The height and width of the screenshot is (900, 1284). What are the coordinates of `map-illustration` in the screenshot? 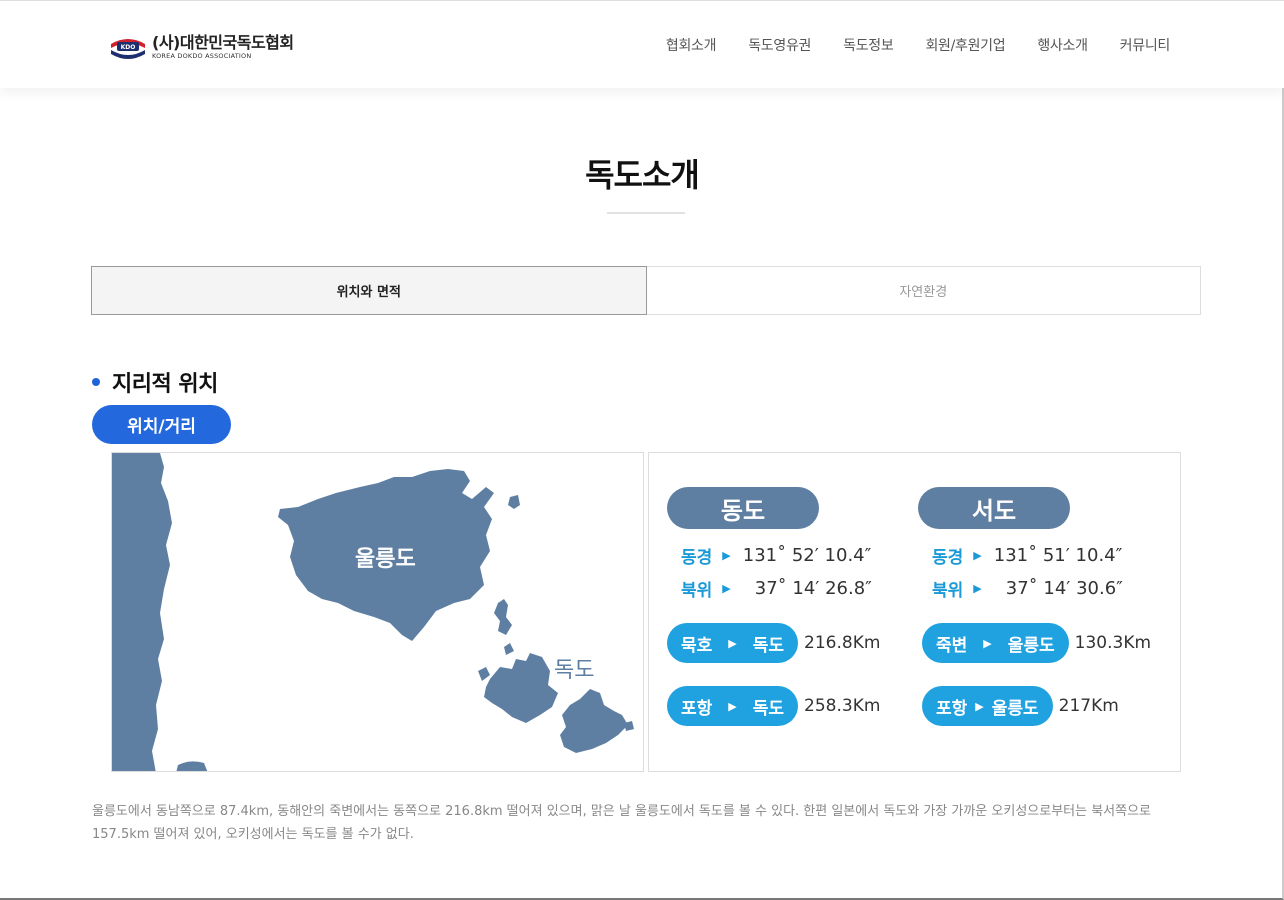 It's located at (373, 612).